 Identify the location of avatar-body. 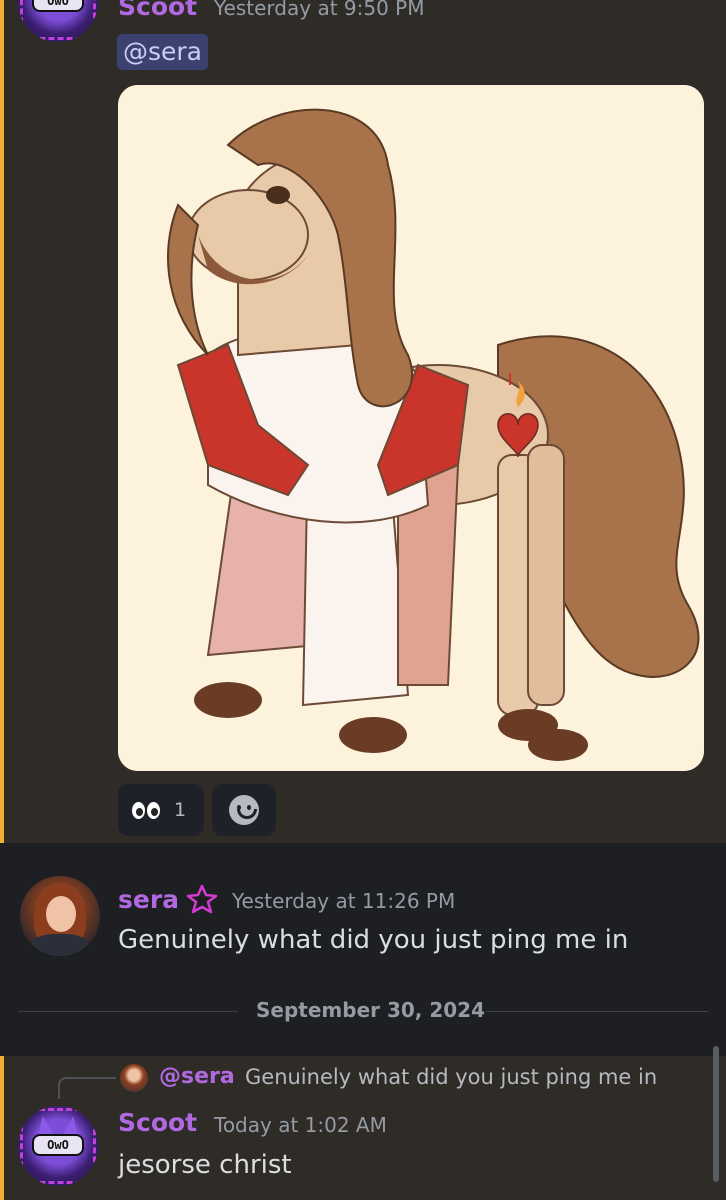
(60, 945).